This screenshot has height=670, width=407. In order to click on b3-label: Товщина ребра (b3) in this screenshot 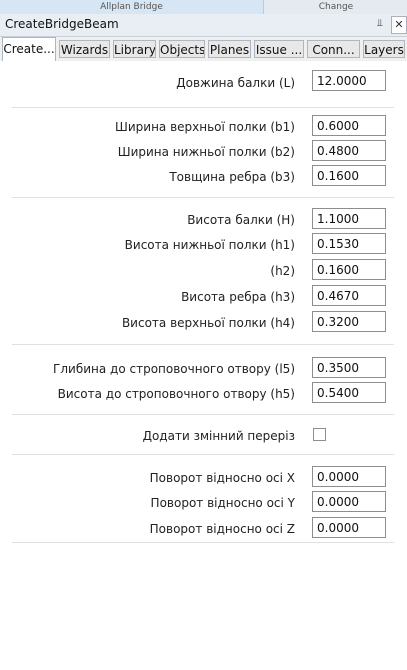, I will do `click(232, 177)`.